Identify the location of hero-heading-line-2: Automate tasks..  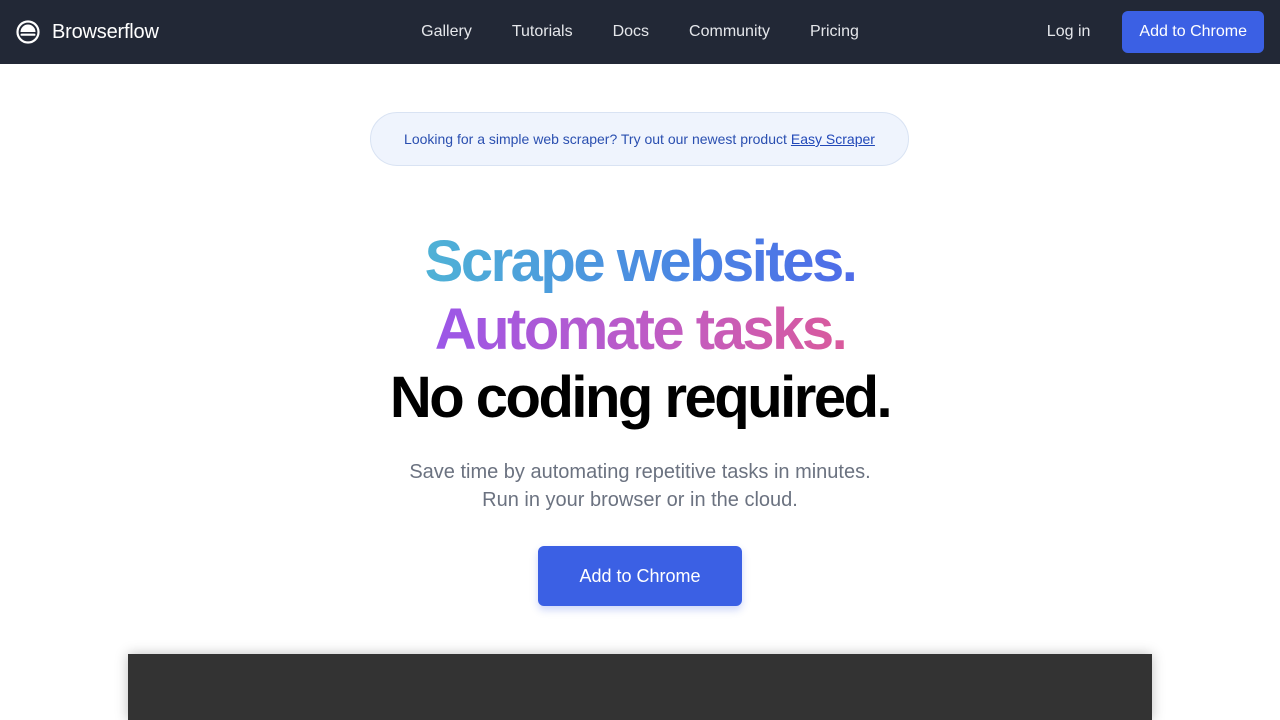
(640, 330).